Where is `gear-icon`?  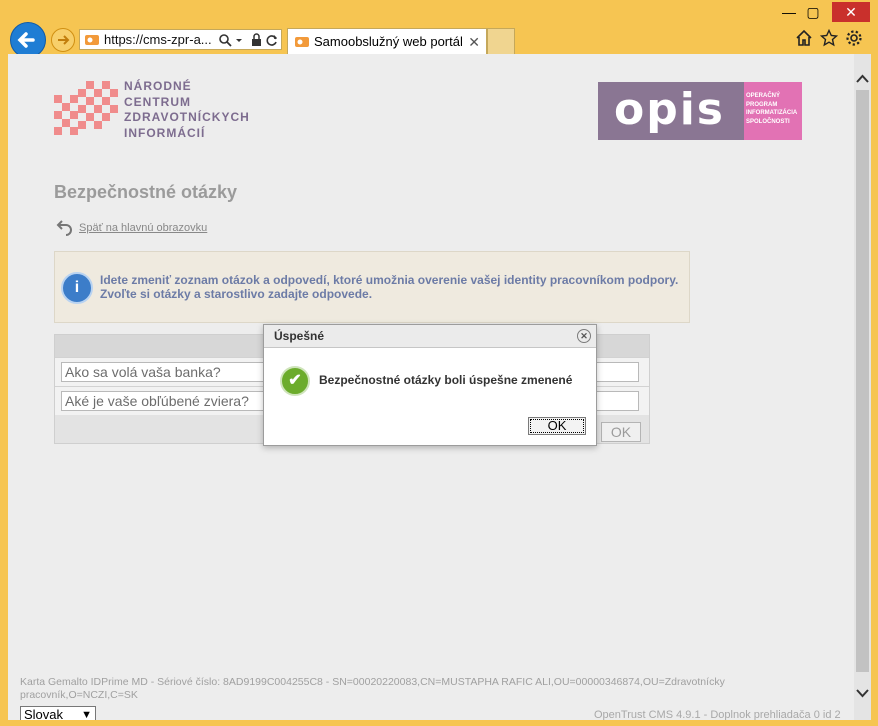
gear-icon is located at coordinates (854, 38).